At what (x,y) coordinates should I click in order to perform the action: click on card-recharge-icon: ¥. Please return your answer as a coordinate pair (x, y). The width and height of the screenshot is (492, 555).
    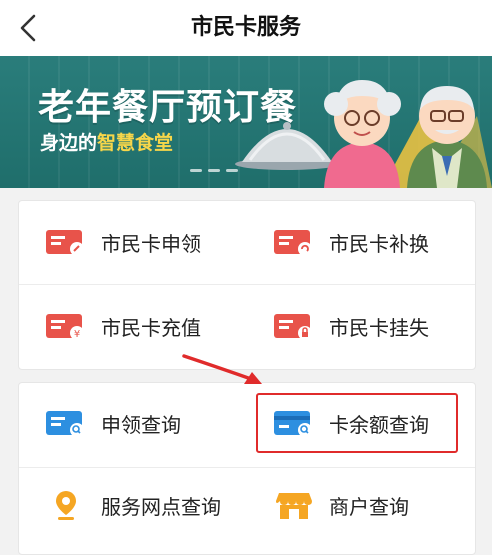
    Looking at the image, I should click on (66, 326).